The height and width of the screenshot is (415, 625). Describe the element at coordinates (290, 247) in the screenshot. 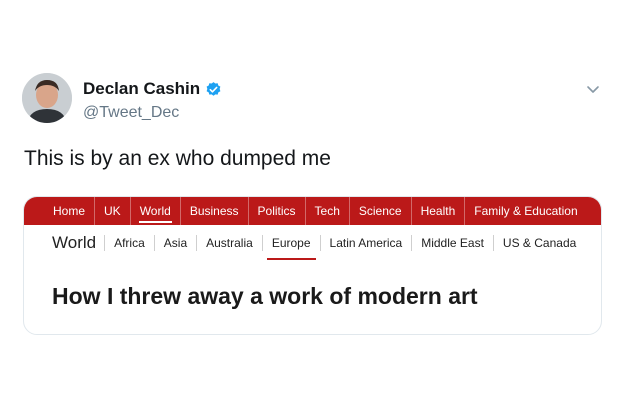

I see `sub-nav-item-europe: Europe` at that location.